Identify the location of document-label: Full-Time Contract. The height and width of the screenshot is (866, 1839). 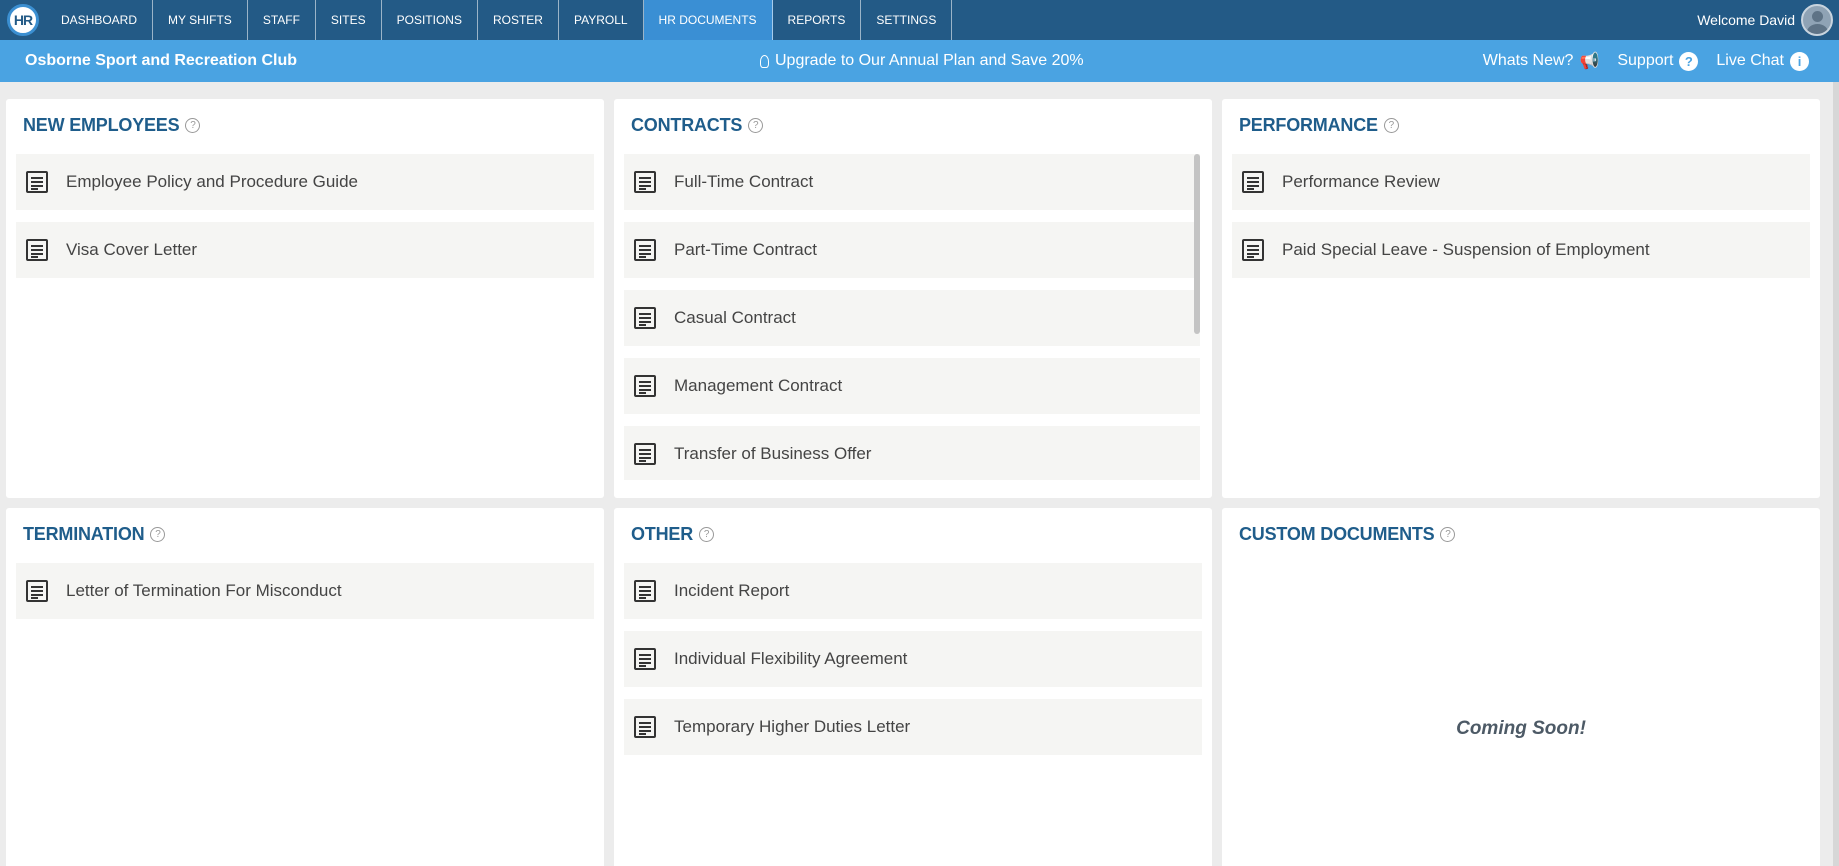
(744, 181).